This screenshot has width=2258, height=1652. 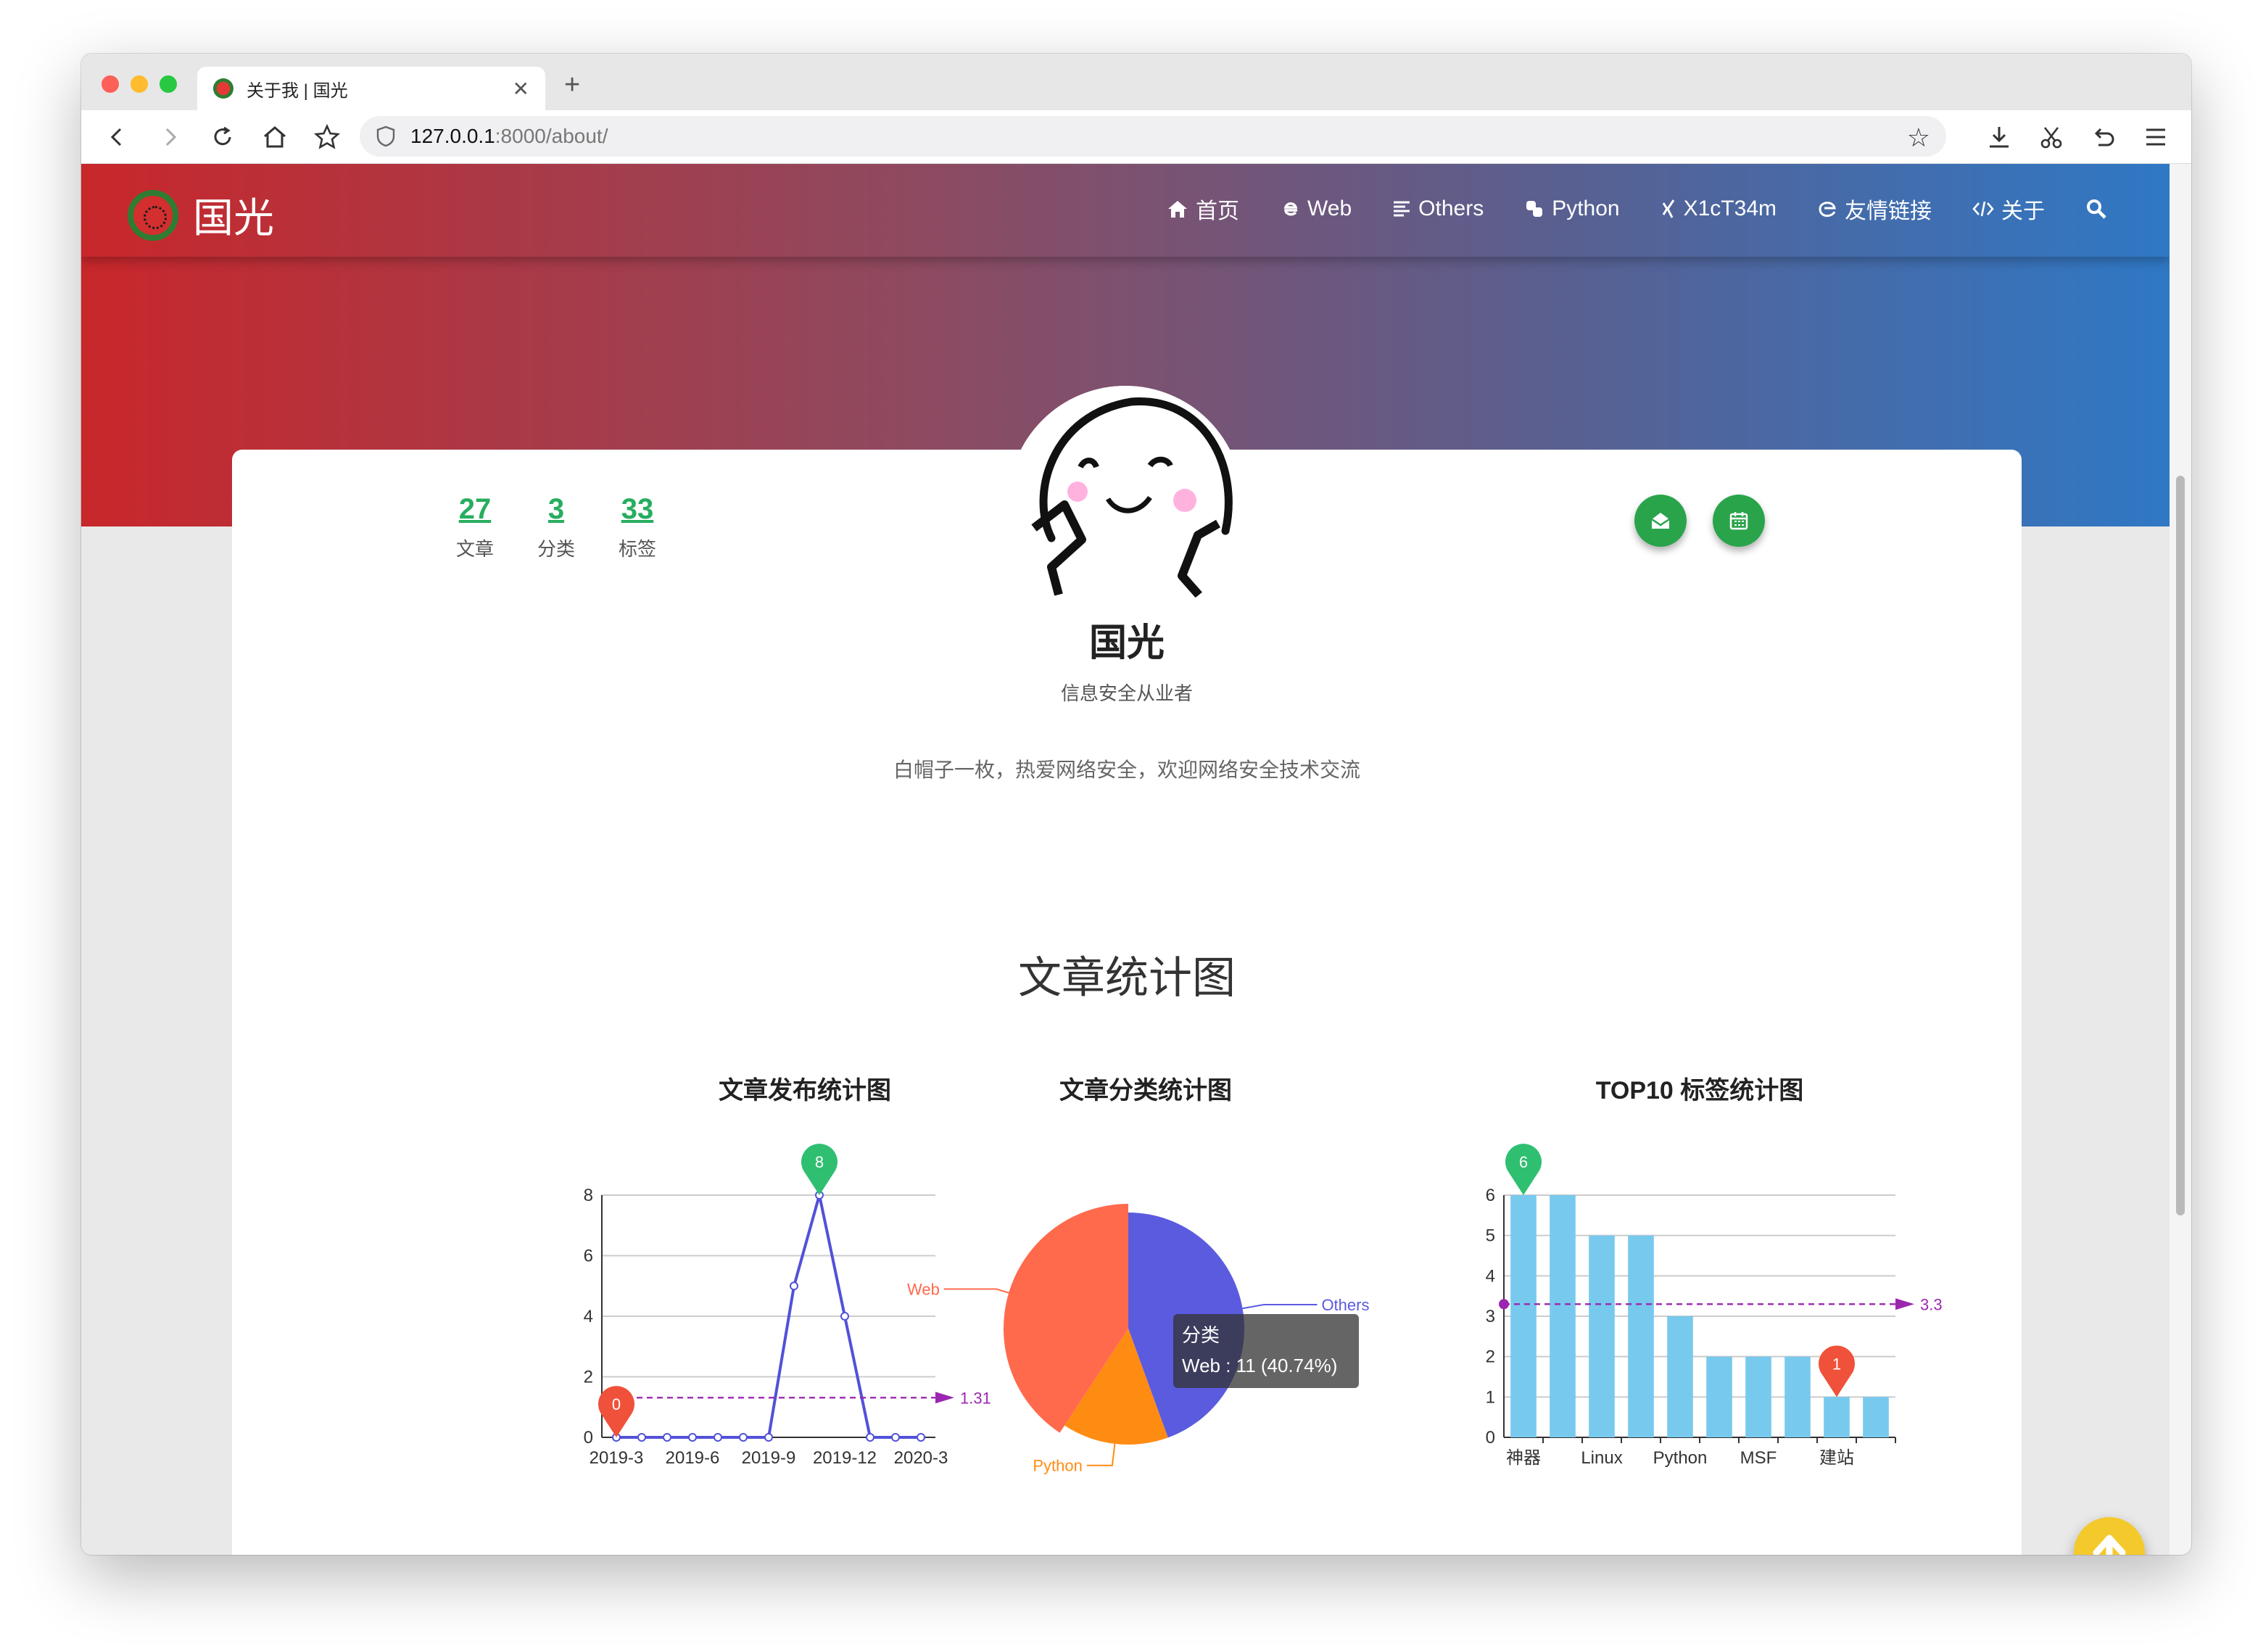 What do you see at coordinates (1316, 209) in the screenshot?
I see `nav-item-web: Web` at bounding box center [1316, 209].